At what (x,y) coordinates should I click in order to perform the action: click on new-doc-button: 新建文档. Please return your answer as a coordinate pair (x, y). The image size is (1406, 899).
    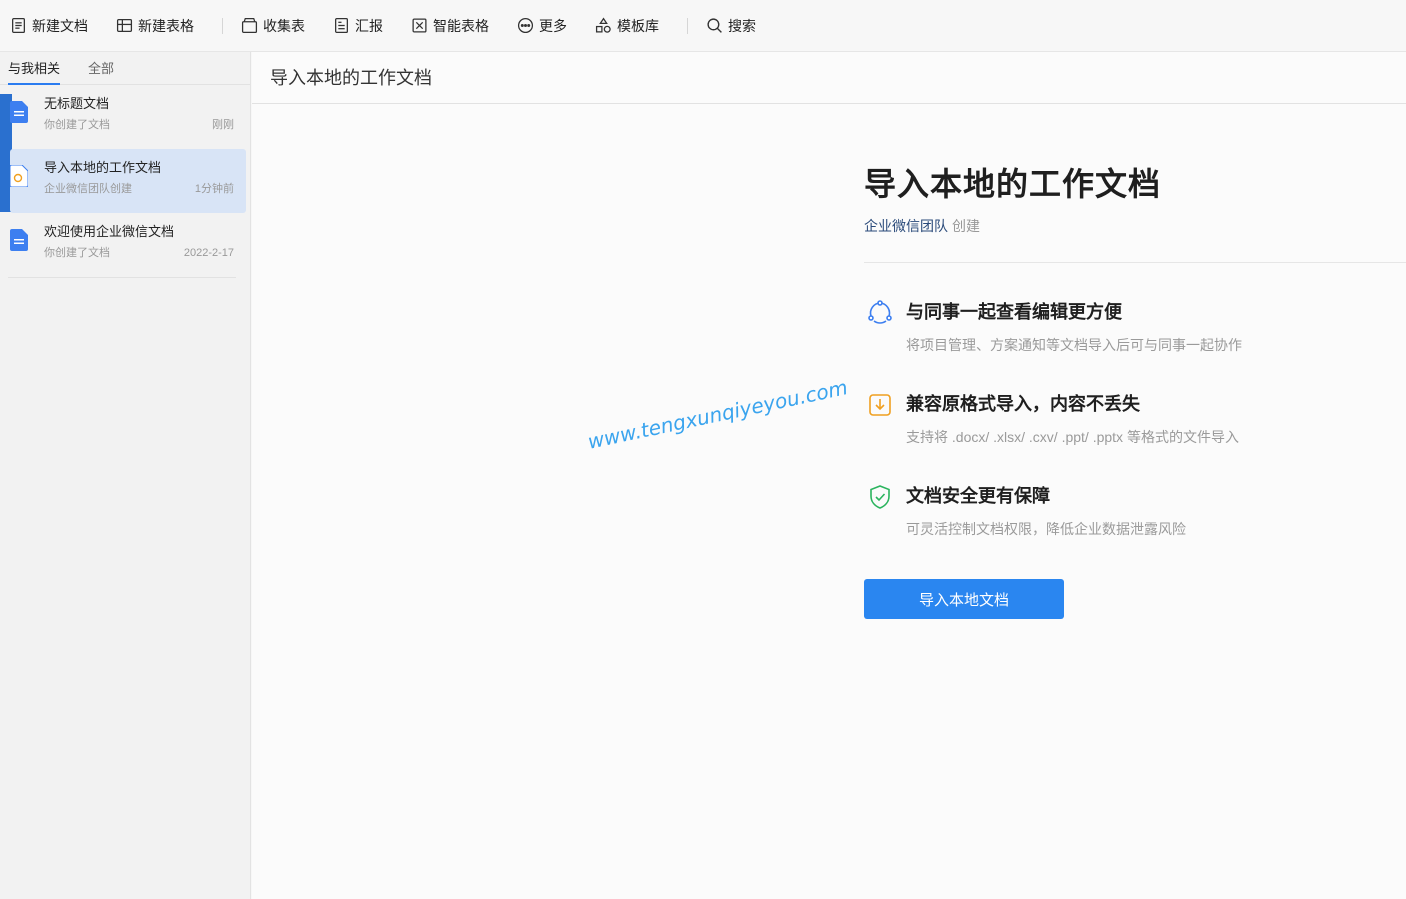
    Looking at the image, I should click on (54, 26).